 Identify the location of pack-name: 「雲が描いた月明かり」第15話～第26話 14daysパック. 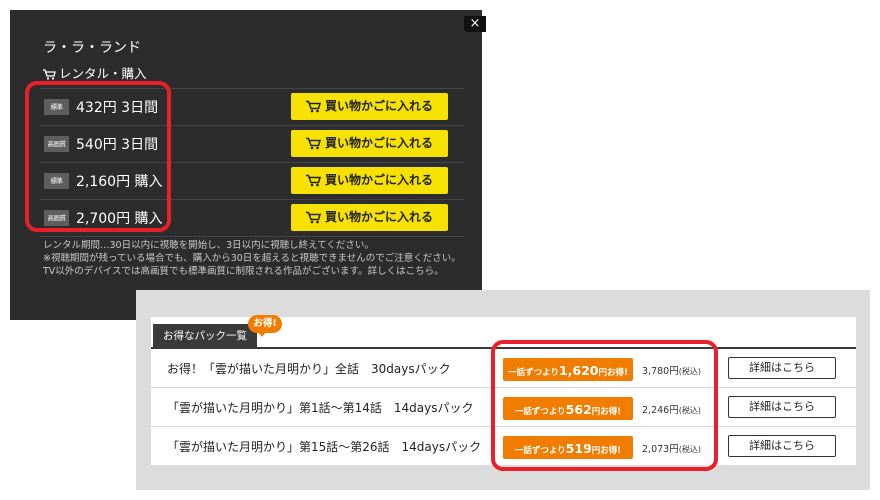
(324, 447).